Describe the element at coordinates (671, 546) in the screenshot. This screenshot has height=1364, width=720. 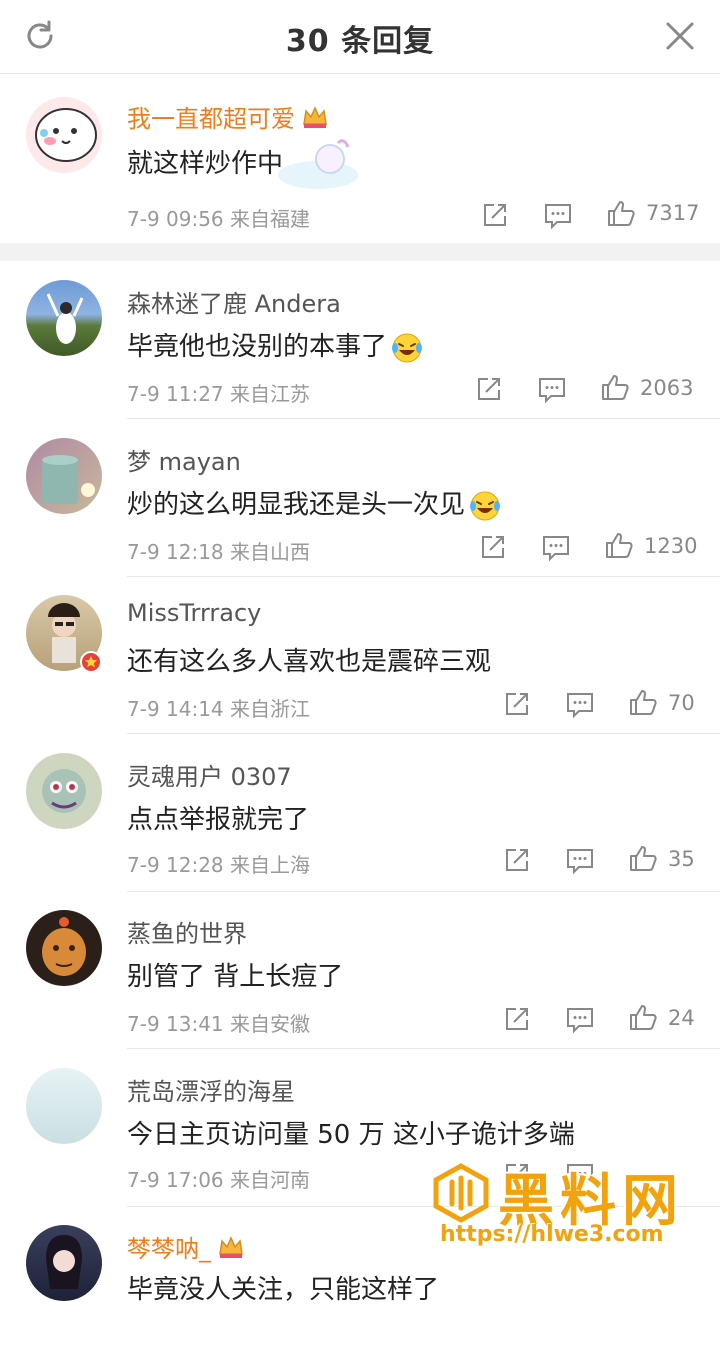
I see `like-count: 1230` at that location.